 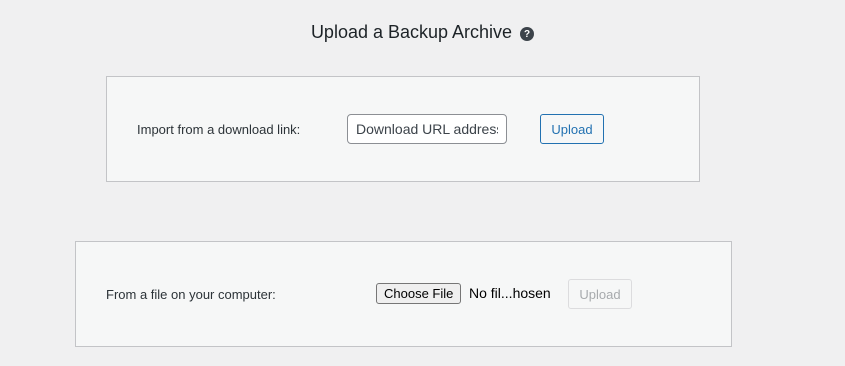 I want to click on url-import-label: Import from a download link:, so click(x=219, y=129).